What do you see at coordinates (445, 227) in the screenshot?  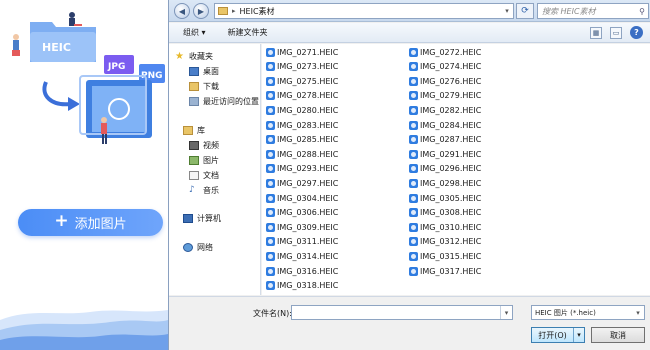 I see `file-item: IMG_0310.HEIC` at bounding box center [445, 227].